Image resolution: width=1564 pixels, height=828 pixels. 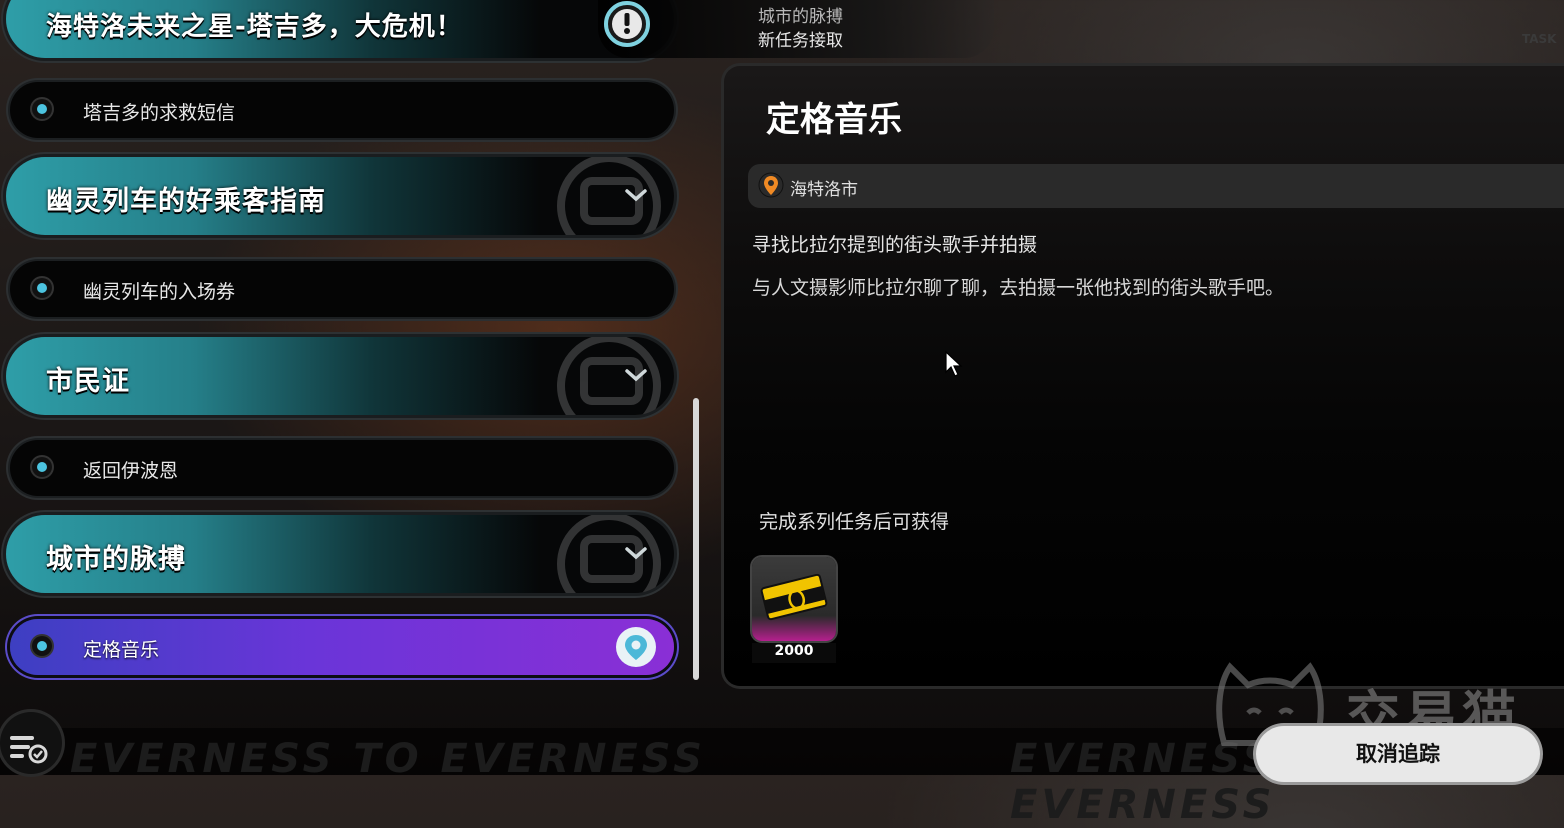 I want to click on reward-header: 完成系列任务后可获得, so click(x=854, y=522).